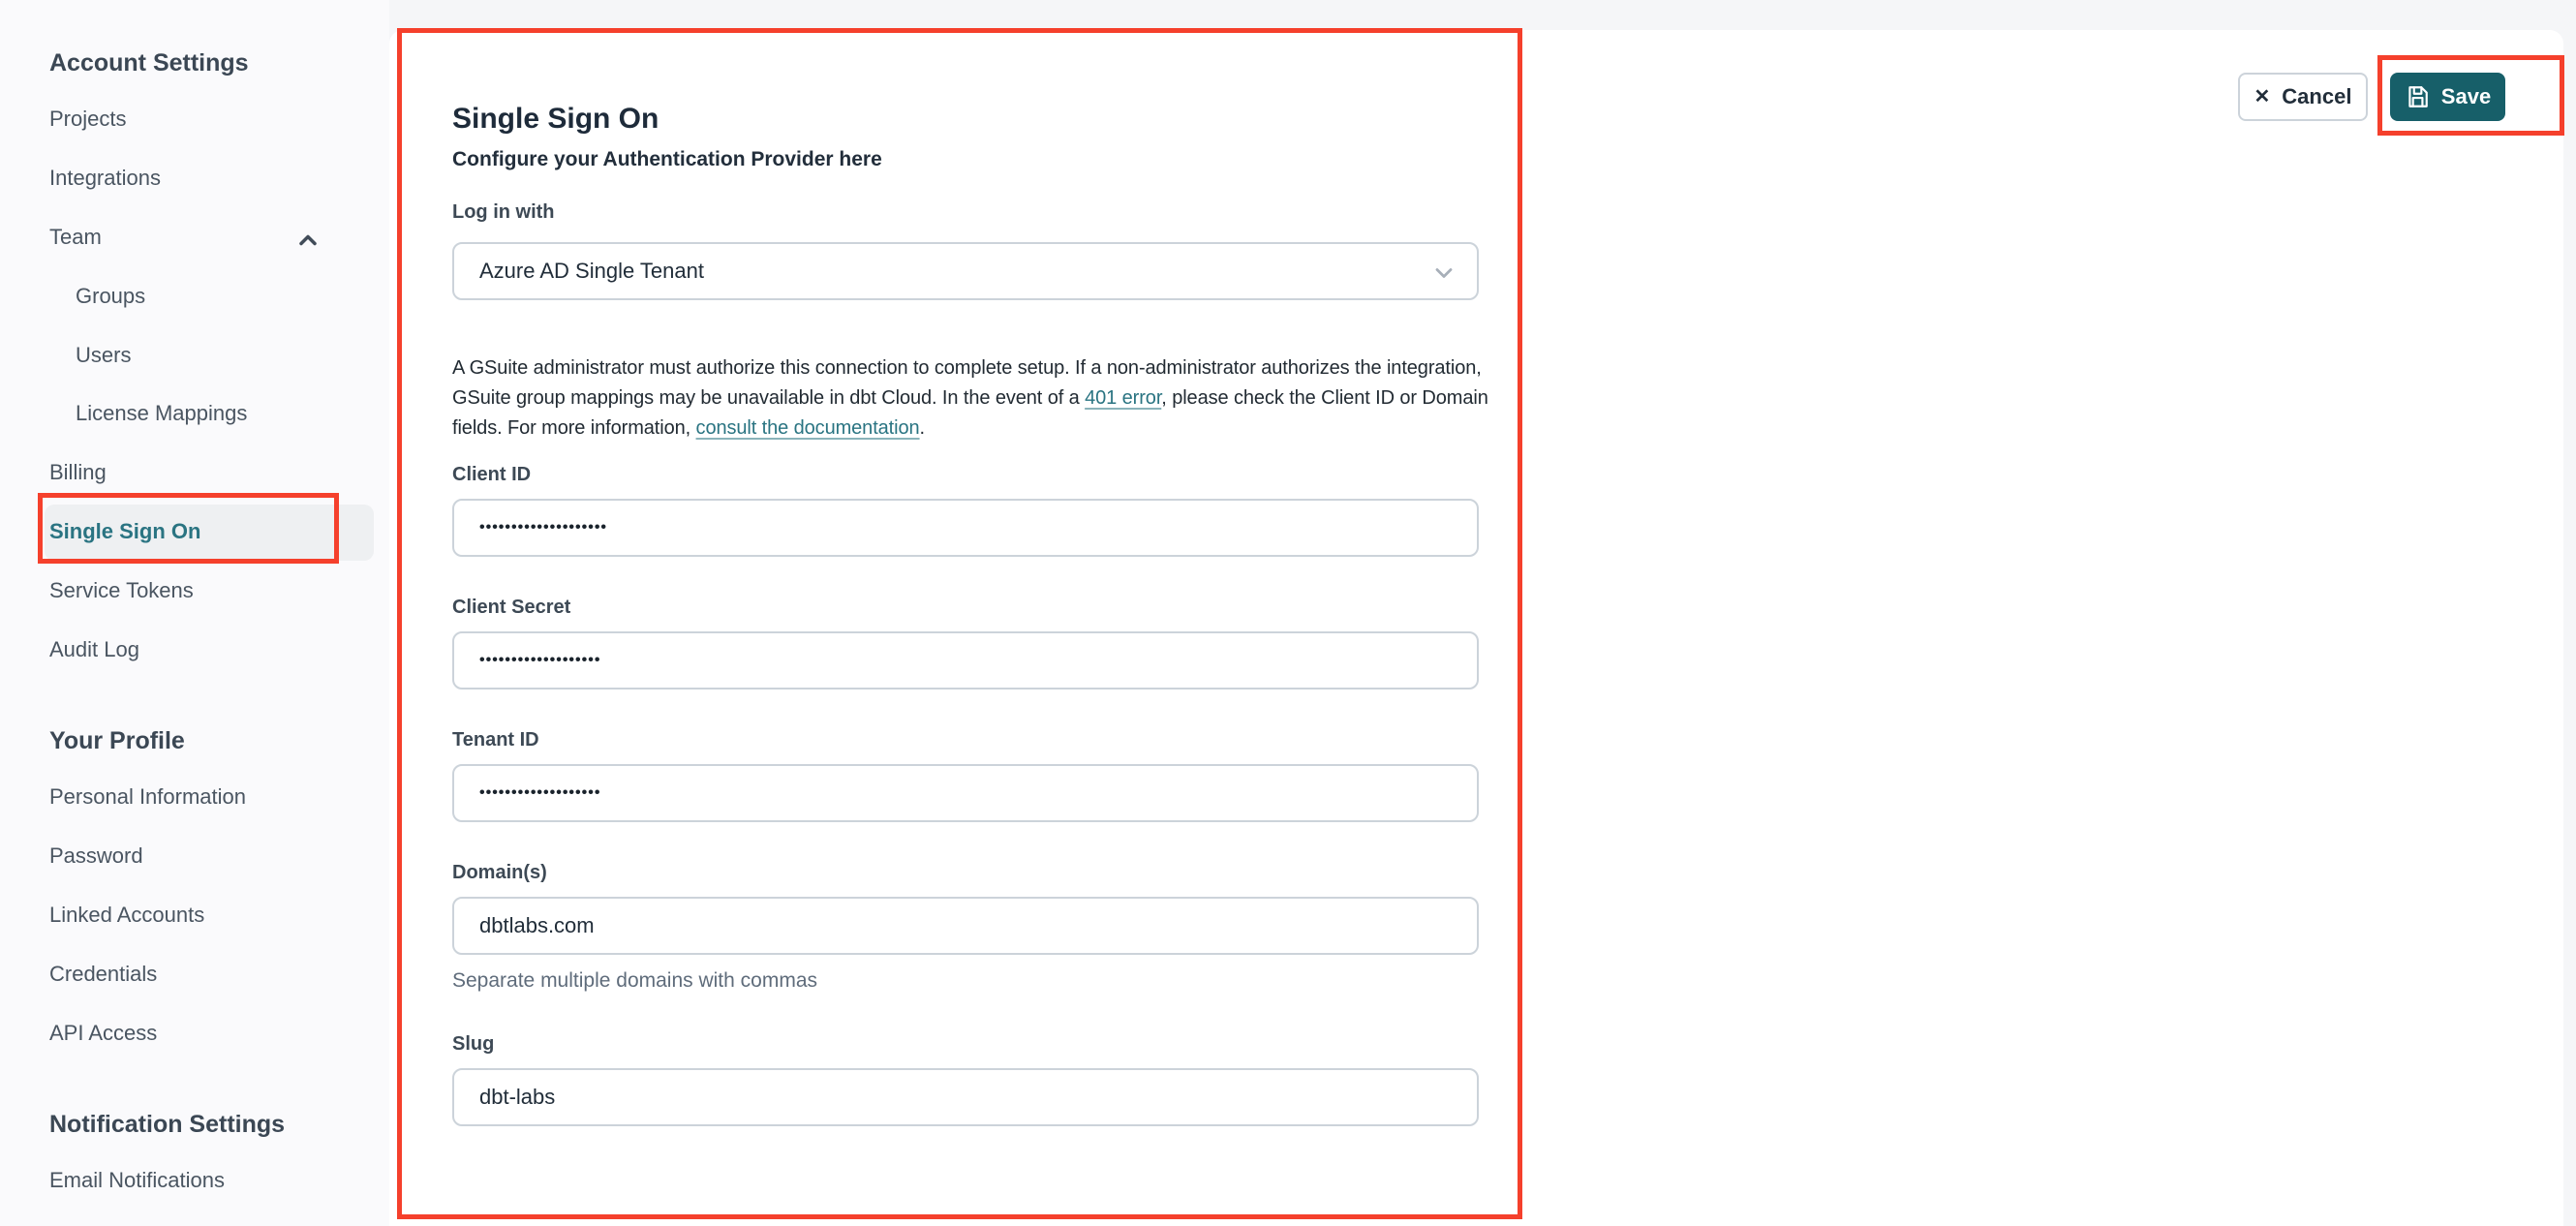  What do you see at coordinates (105, 178) in the screenshot?
I see `sidebar-item-integrations: Integrations` at bounding box center [105, 178].